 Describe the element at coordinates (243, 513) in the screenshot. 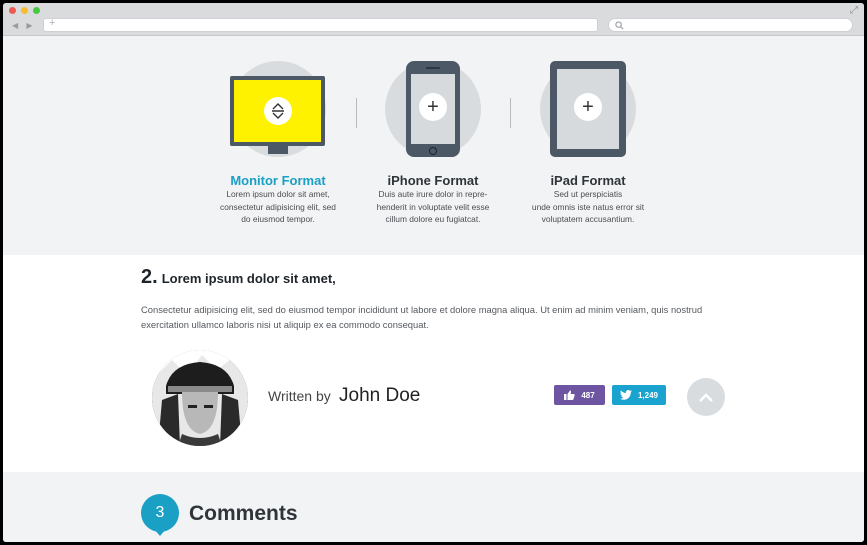

I see `comments-heading: Comments` at that location.